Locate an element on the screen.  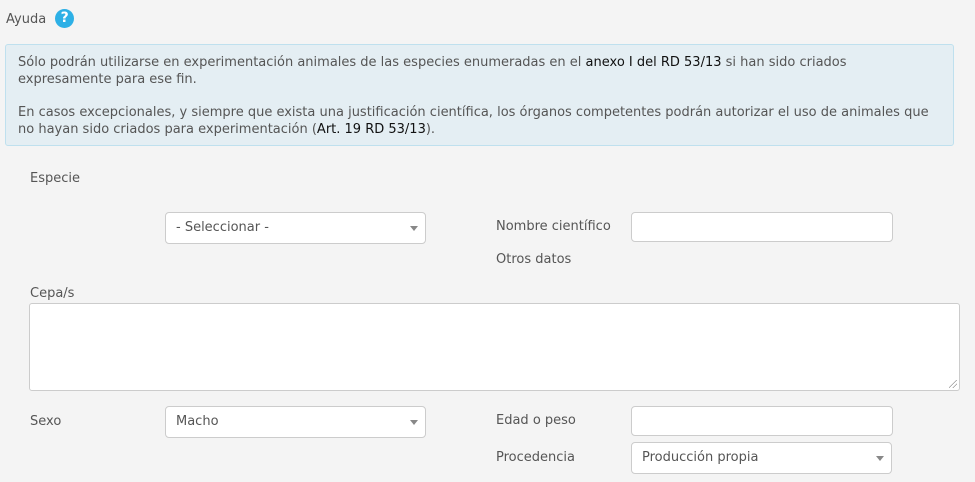
especie-label: Especie is located at coordinates (55, 178).